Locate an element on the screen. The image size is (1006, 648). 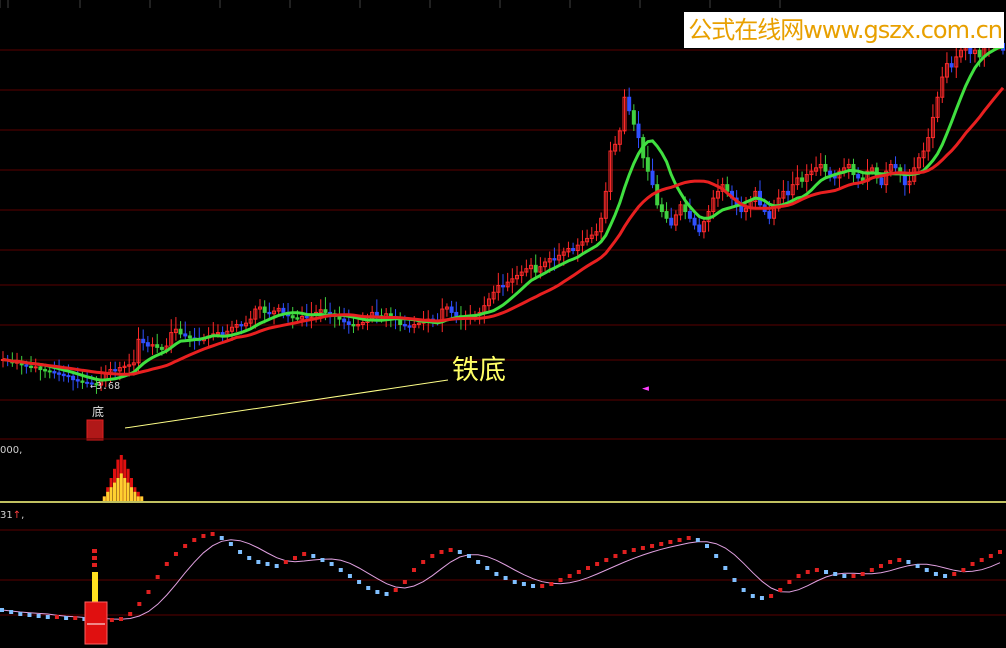
kdj-panel-label: 31↑, is located at coordinates (12, 515).